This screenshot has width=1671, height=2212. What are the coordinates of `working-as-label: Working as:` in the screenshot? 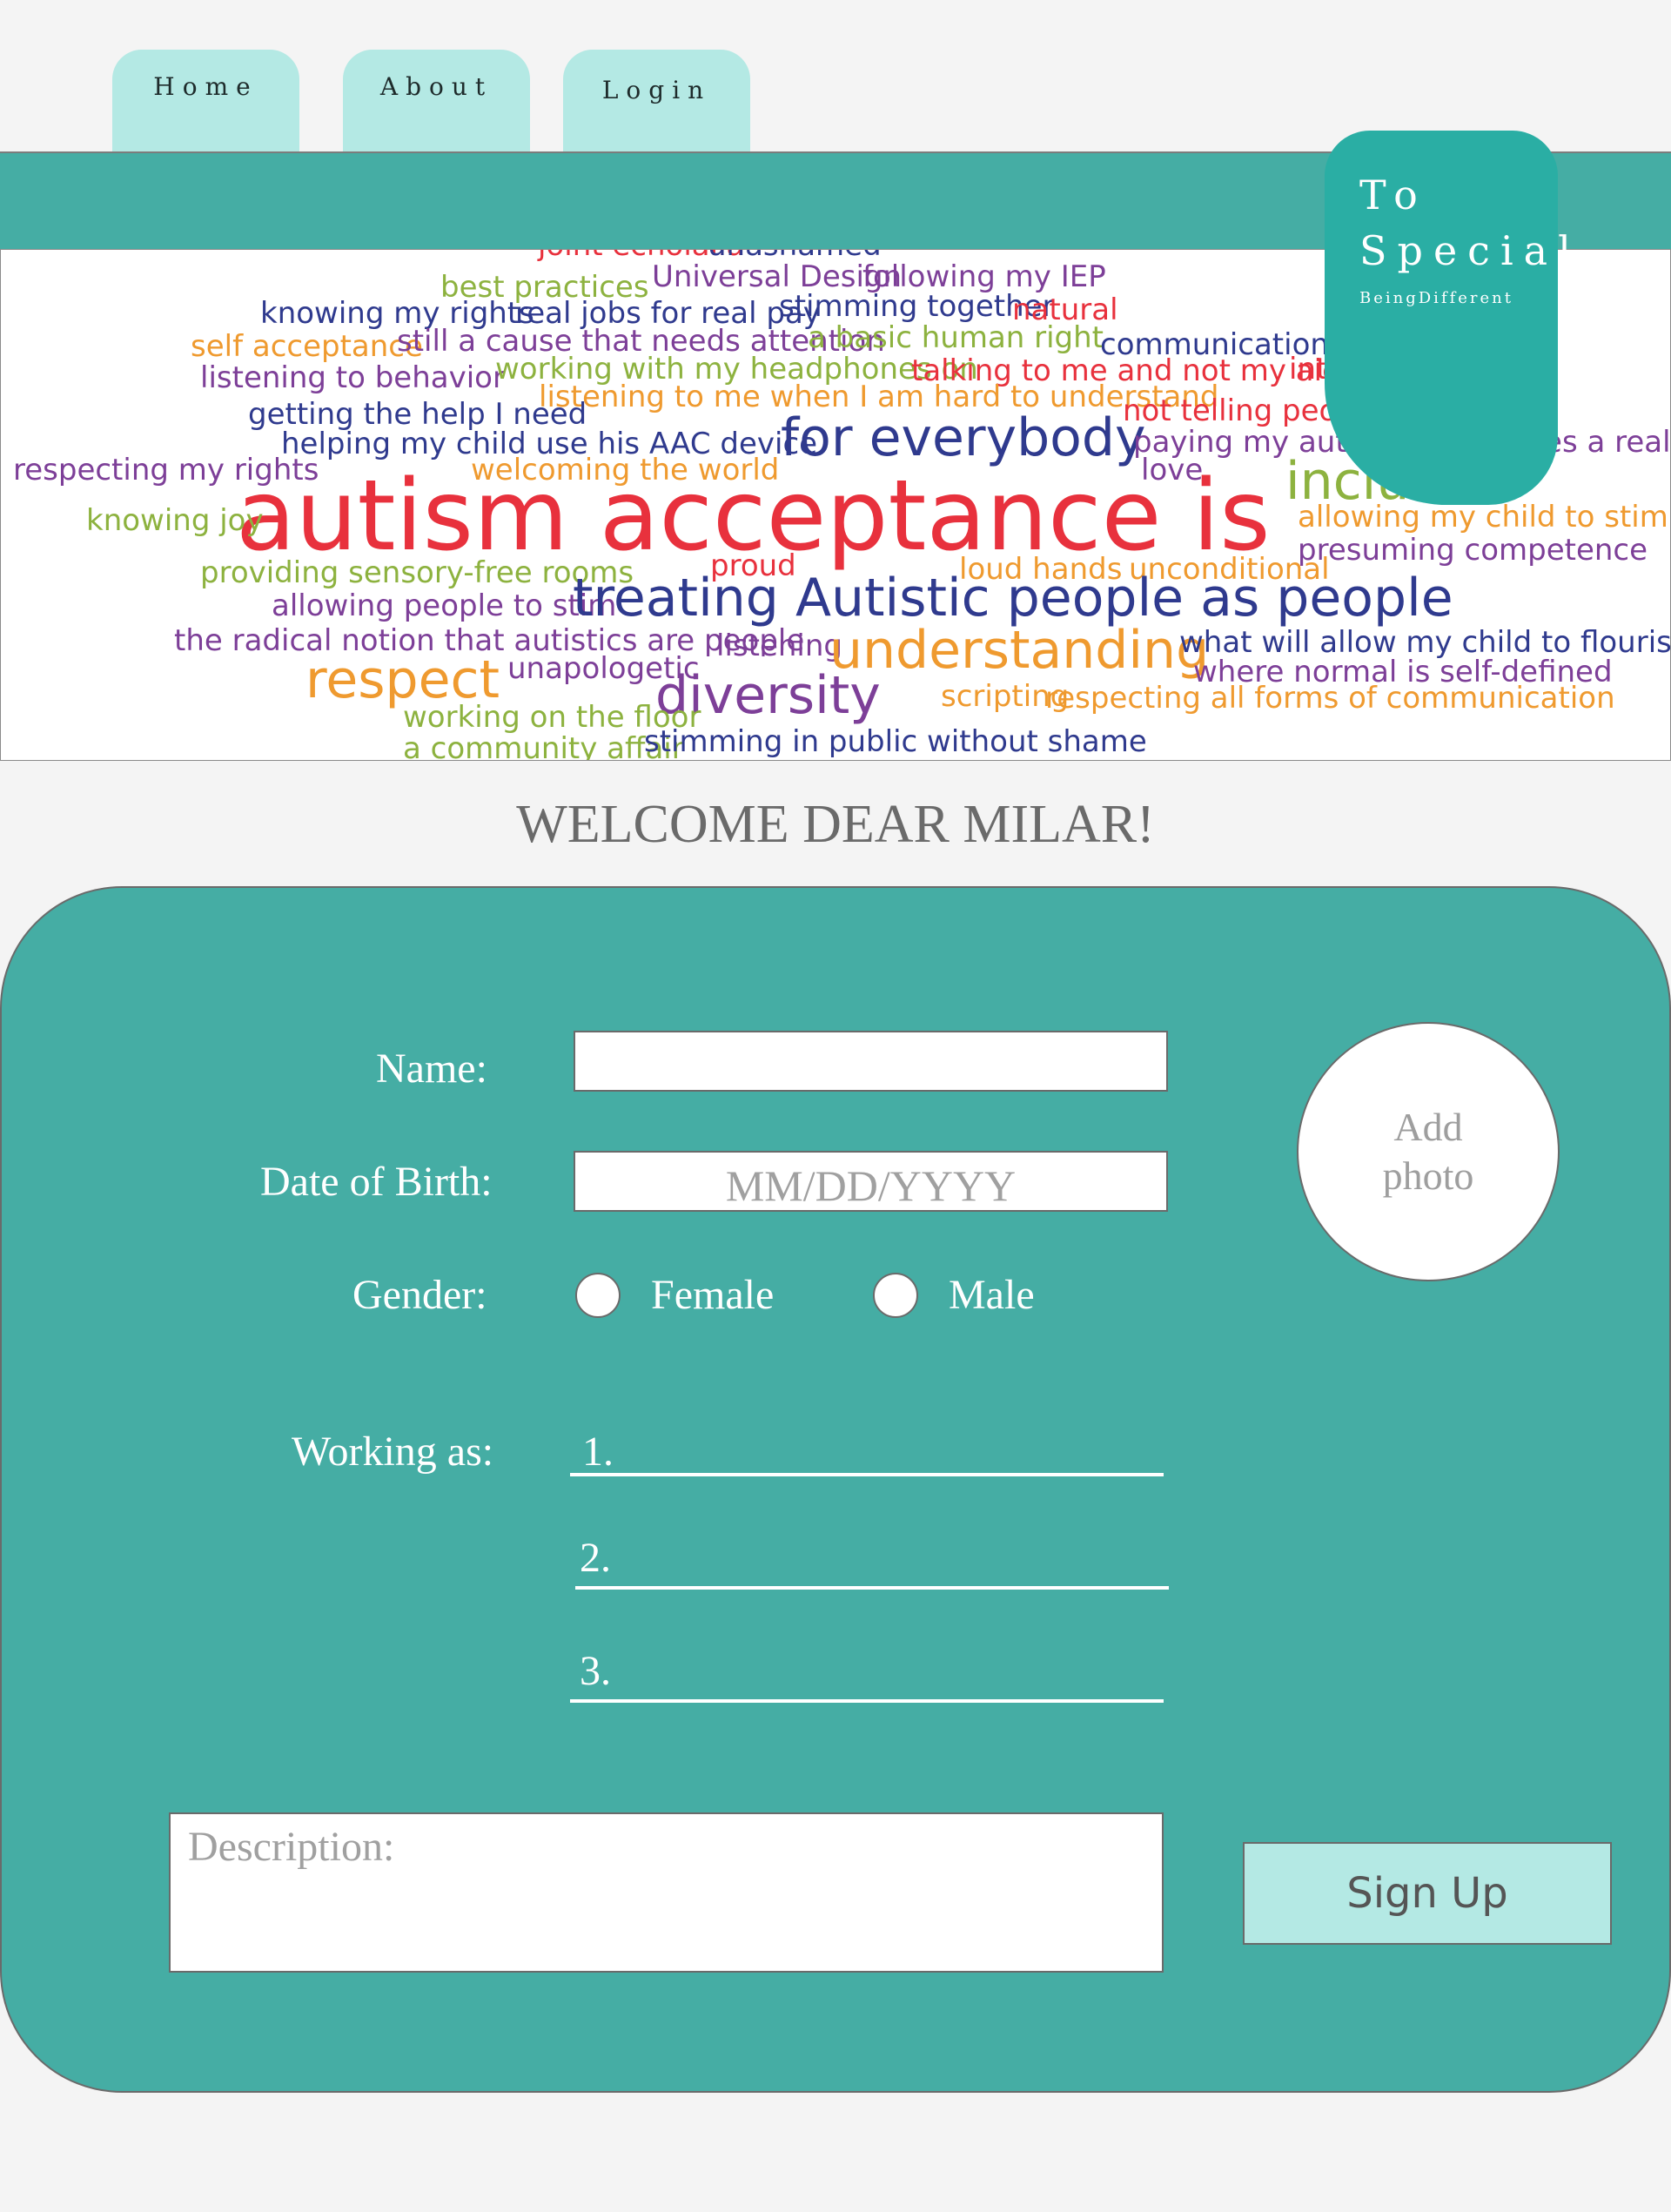 It's located at (393, 1452).